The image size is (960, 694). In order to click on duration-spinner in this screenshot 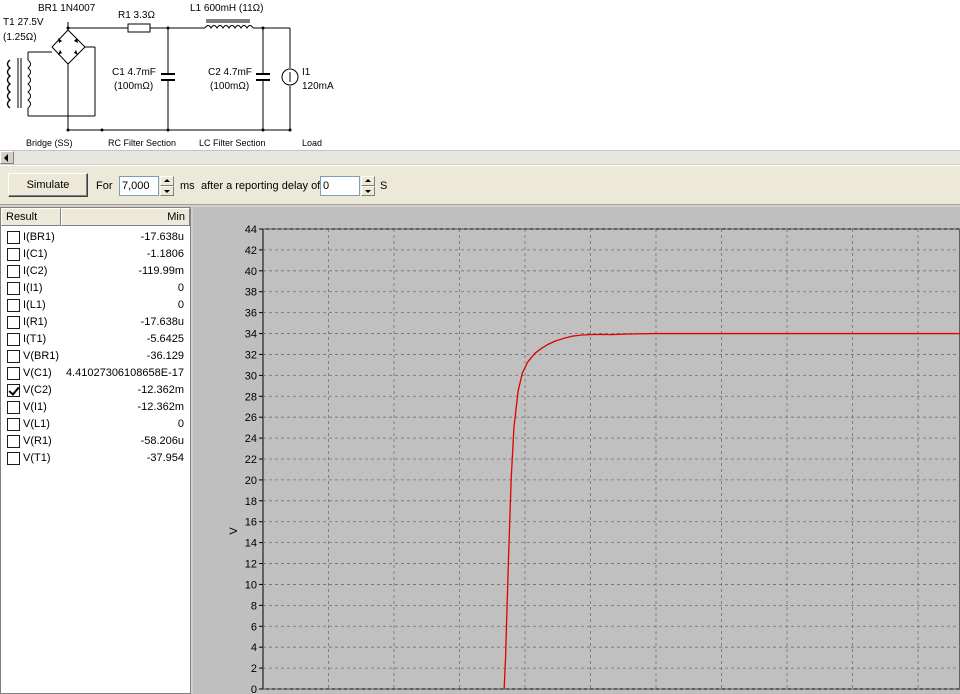, I will do `click(167, 186)`.